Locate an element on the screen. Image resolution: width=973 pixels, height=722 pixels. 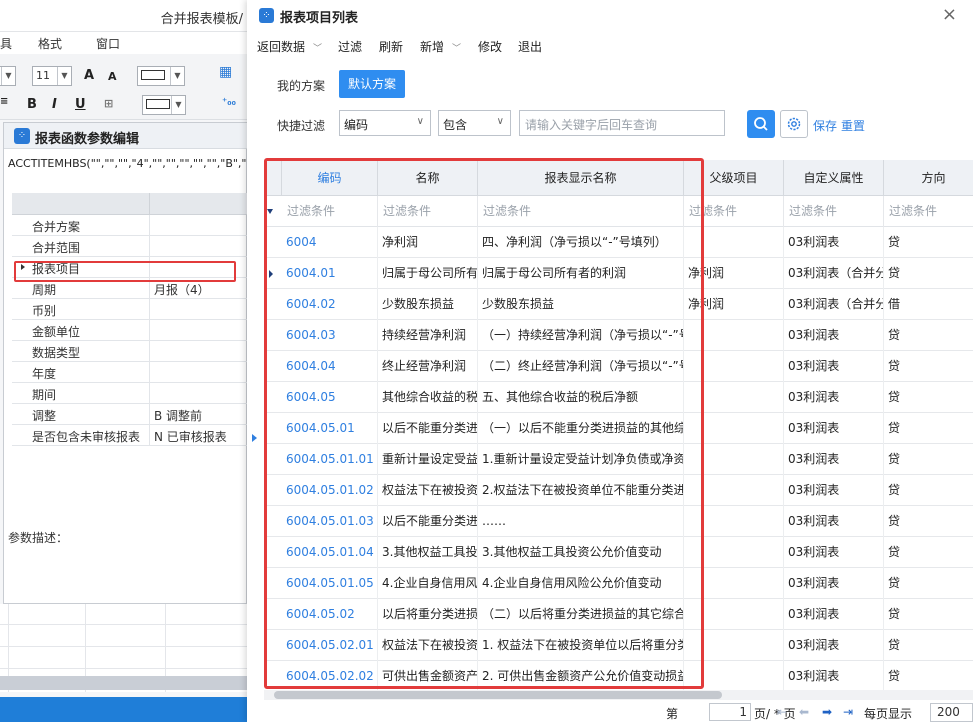
reset-scheme-link: 重置 is located at coordinates (853, 125).